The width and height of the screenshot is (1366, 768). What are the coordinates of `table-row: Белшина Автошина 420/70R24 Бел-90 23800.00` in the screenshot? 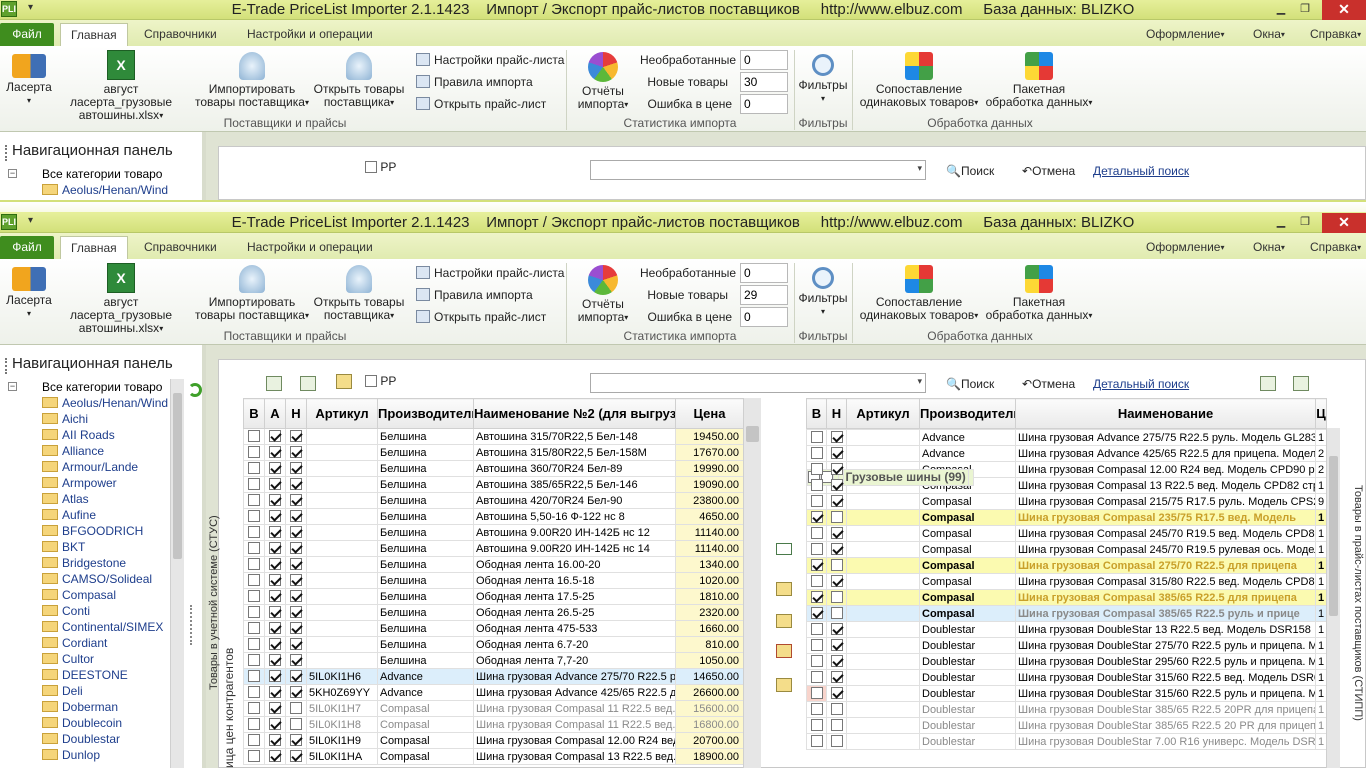 It's located at (493, 500).